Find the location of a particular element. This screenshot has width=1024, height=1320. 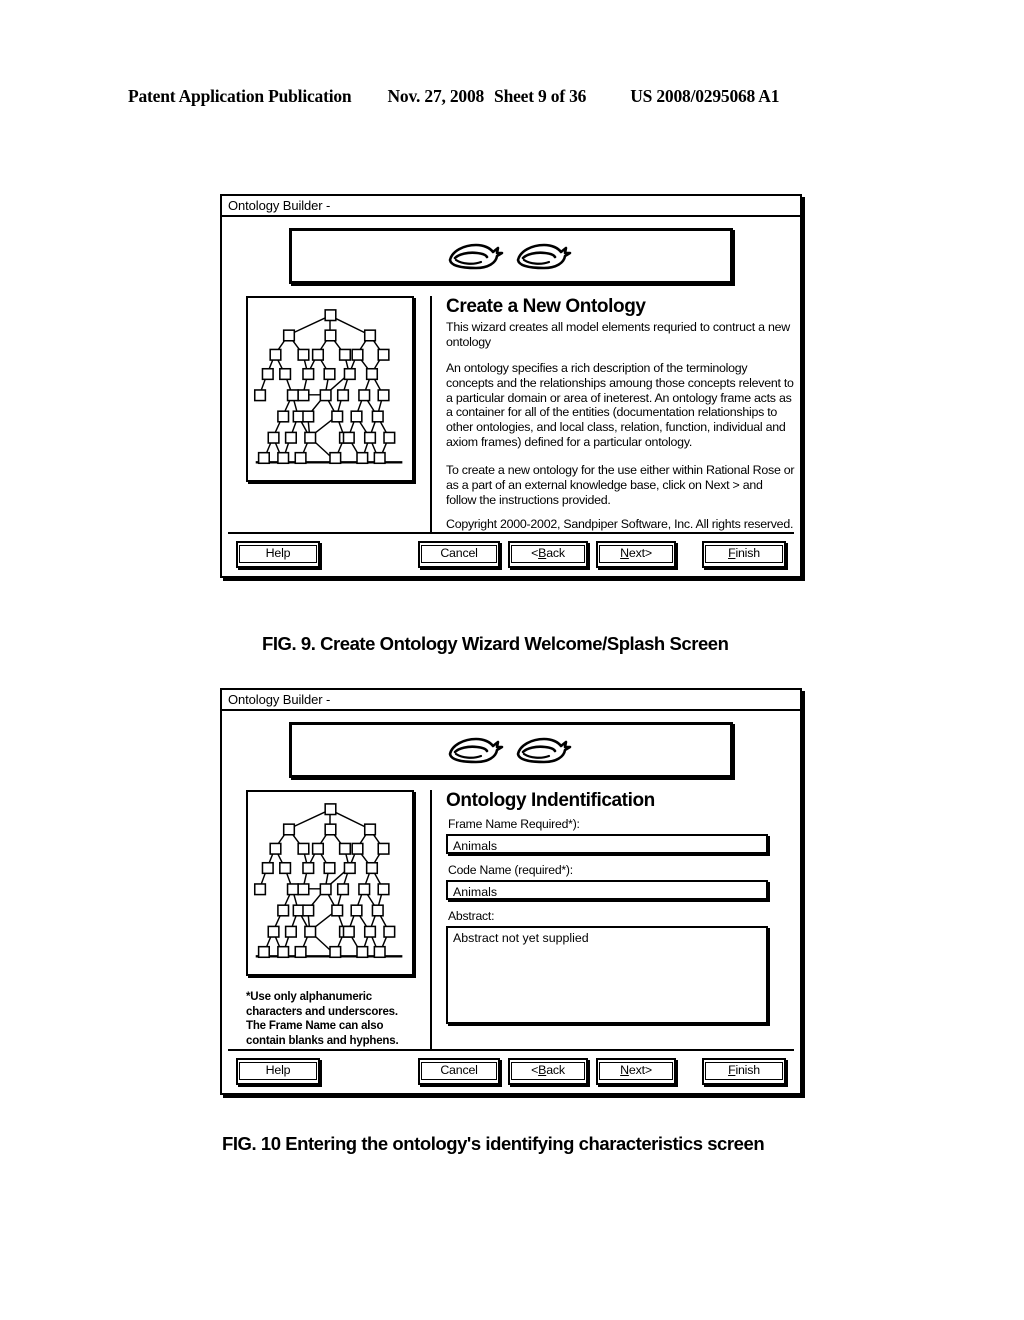

publication-date: Nov. 27, 2008 is located at coordinates (436, 96).